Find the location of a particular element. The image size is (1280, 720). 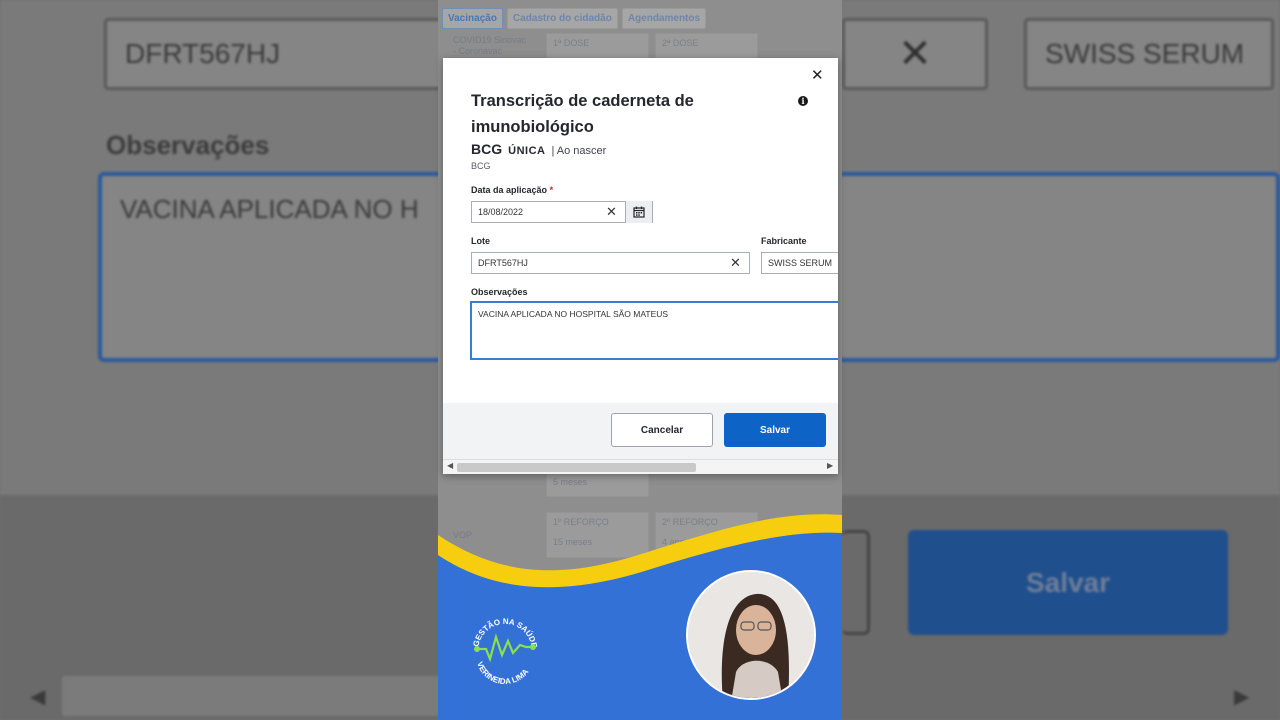

observacoes-label: Observações is located at coordinates (499, 292).